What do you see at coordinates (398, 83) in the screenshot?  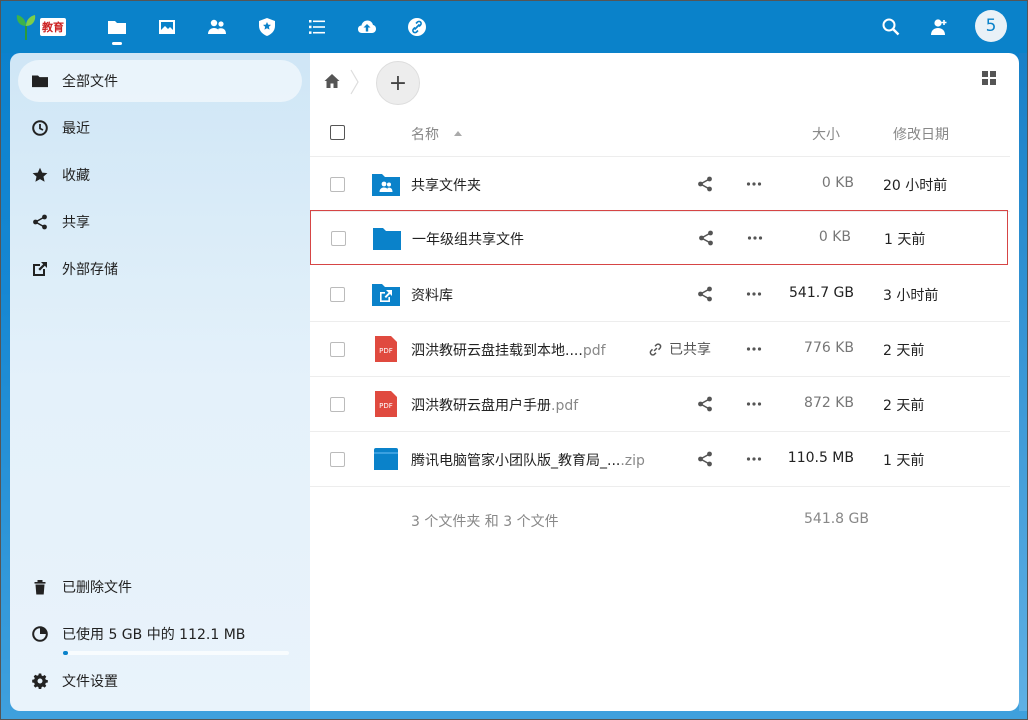 I see `add-new-button: +` at bounding box center [398, 83].